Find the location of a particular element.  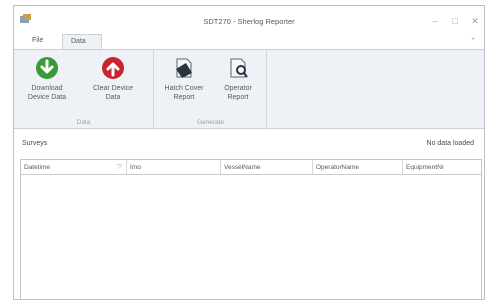

operator-label-line2: Report is located at coordinates (238, 97).